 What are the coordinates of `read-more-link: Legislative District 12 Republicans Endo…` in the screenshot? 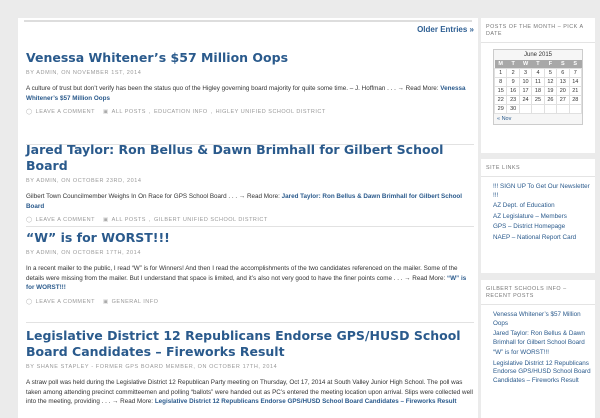 It's located at (306, 401).